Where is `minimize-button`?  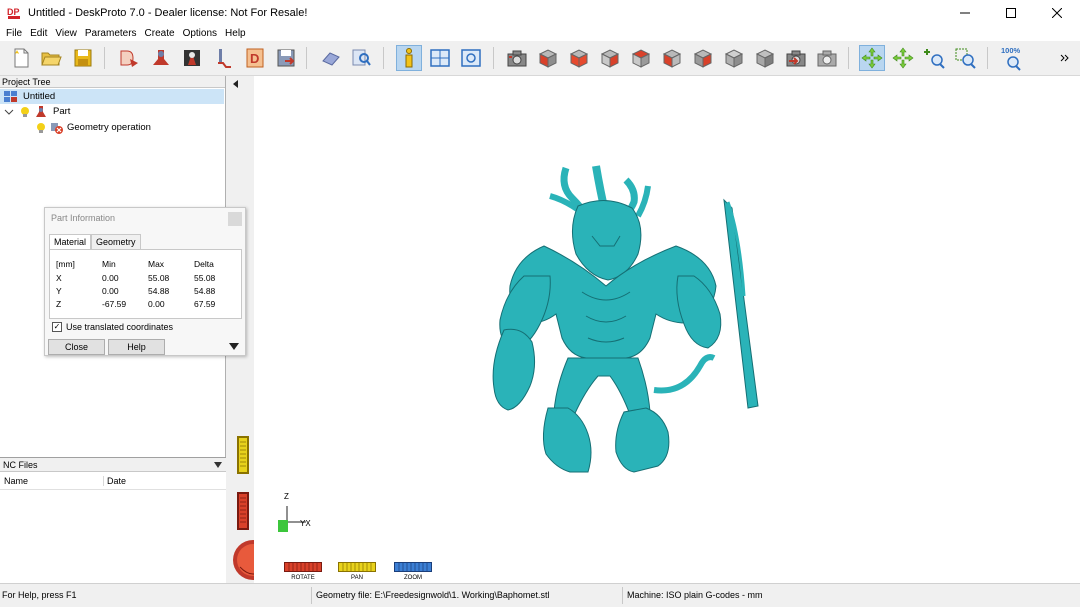
minimize-button is located at coordinates (965, 12).